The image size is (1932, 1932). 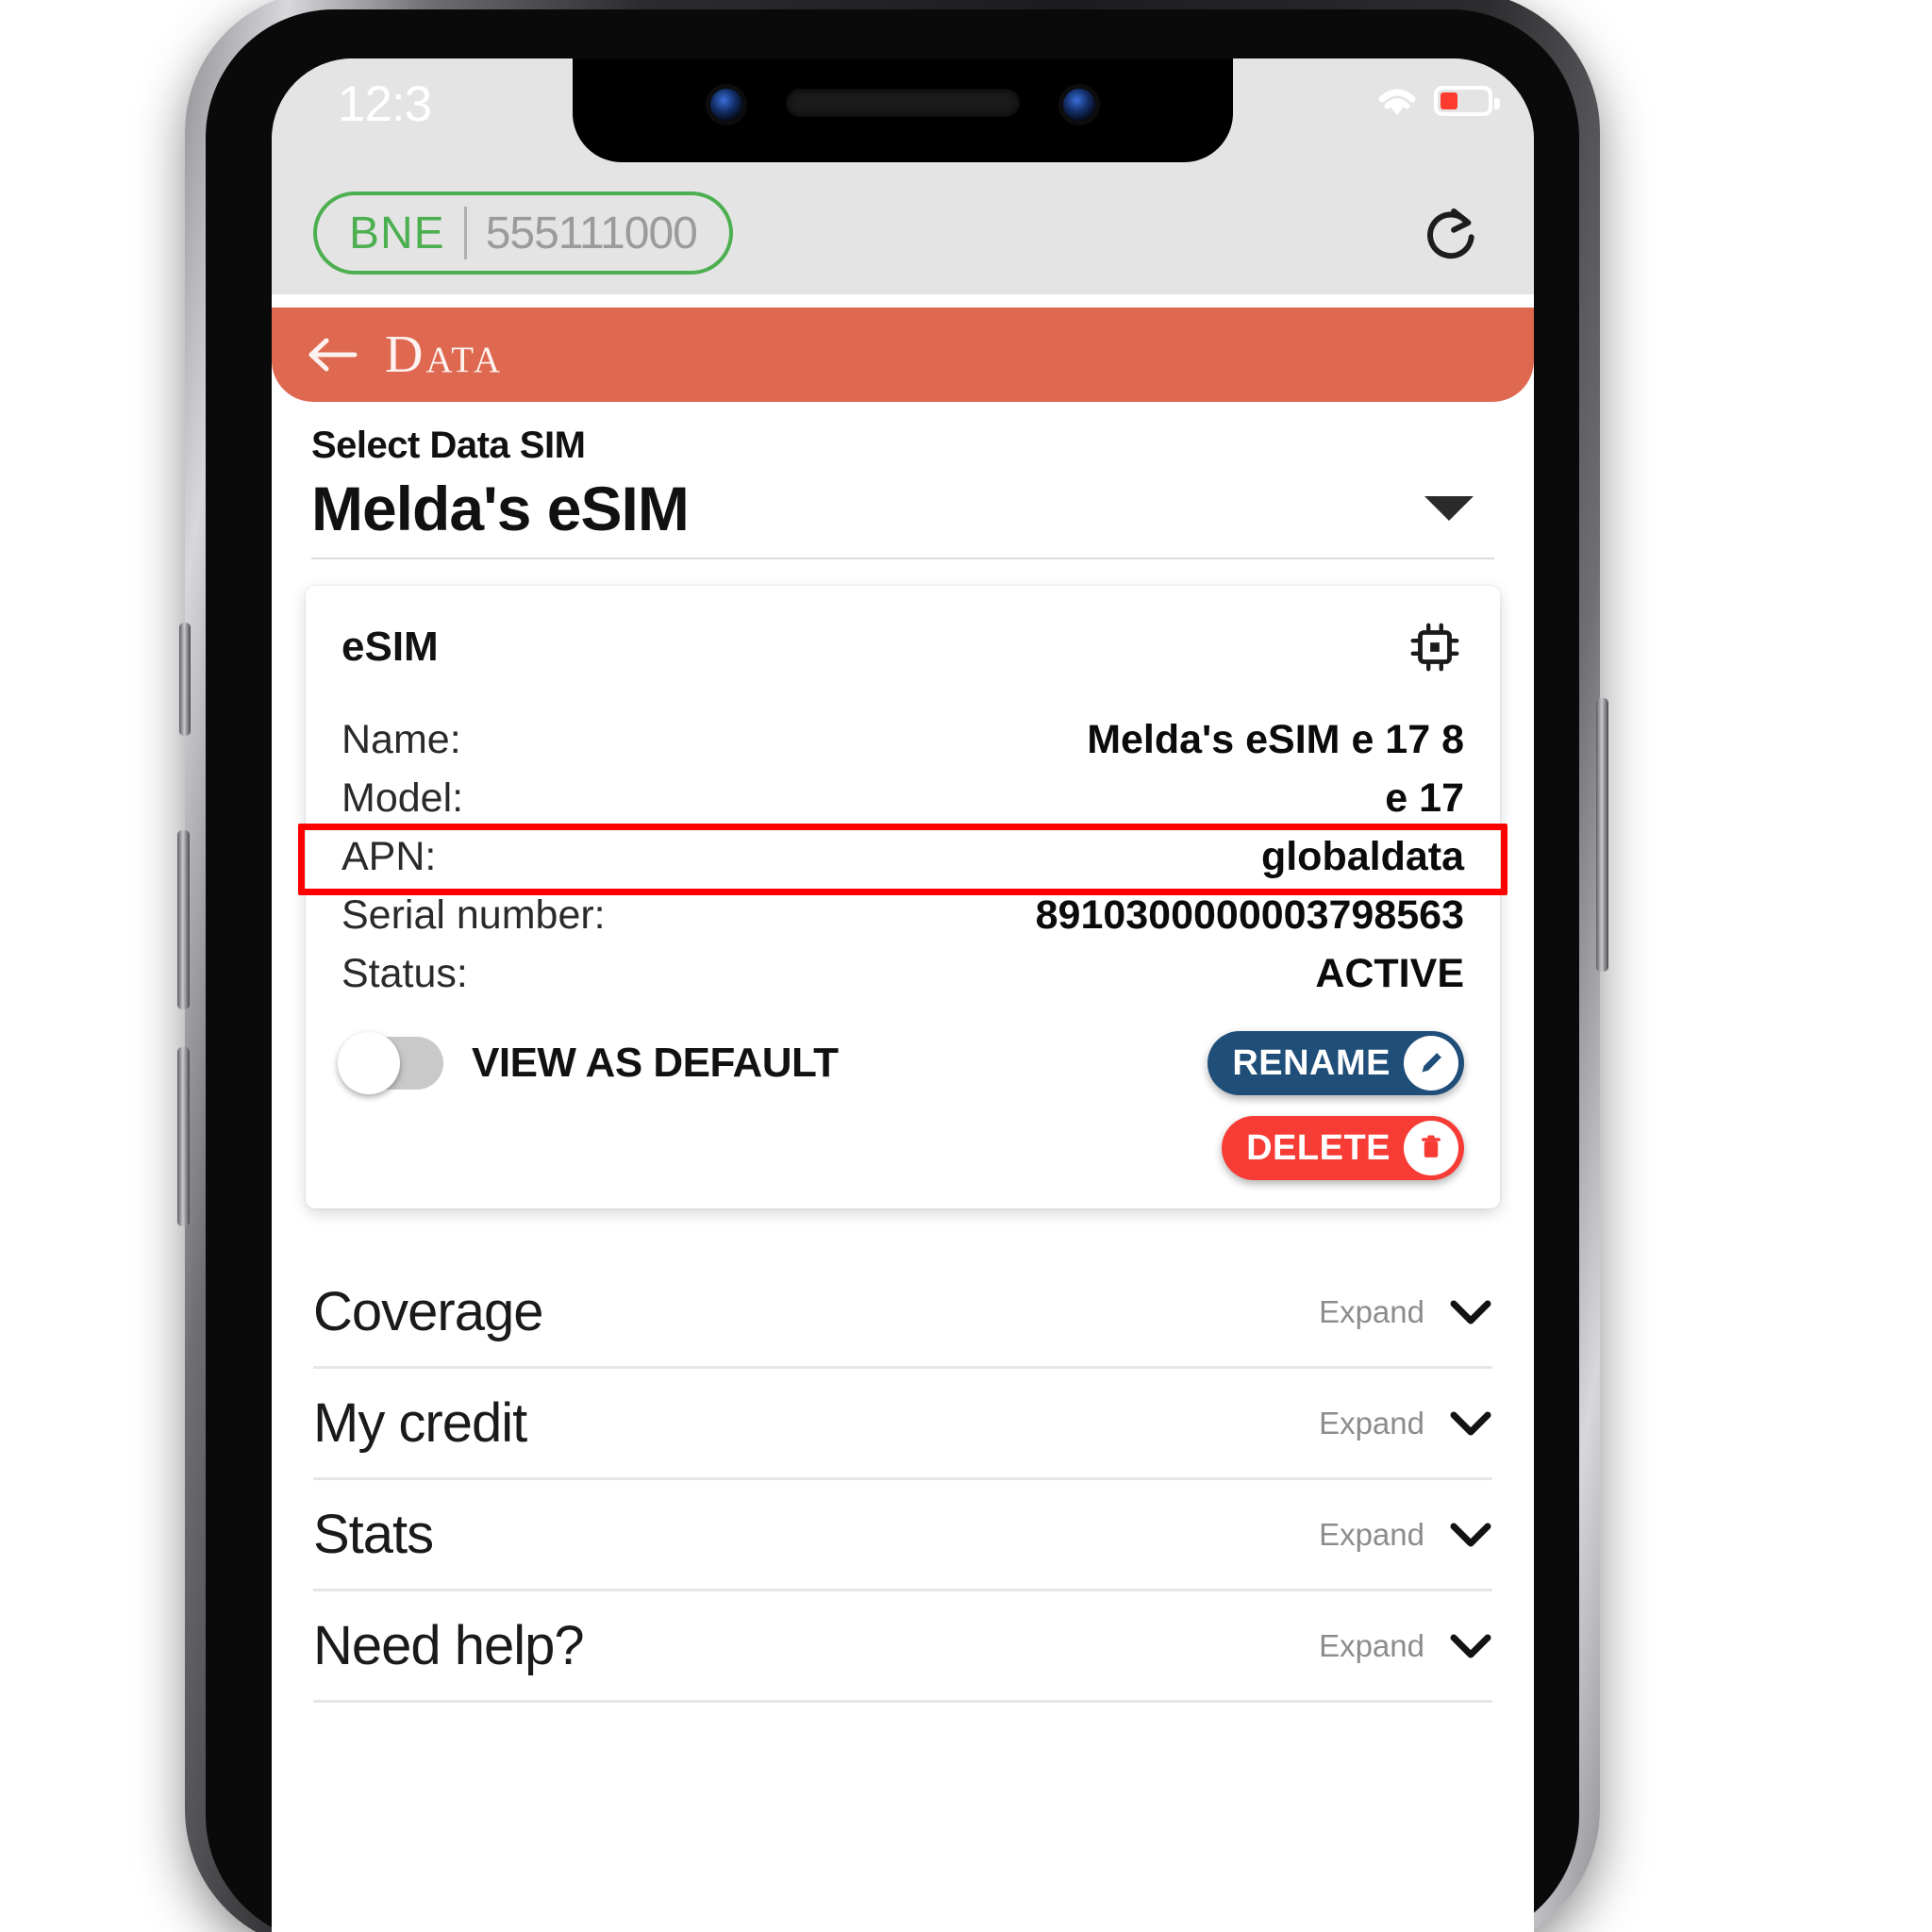 I want to click on chip-divider, so click(x=465, y=233).